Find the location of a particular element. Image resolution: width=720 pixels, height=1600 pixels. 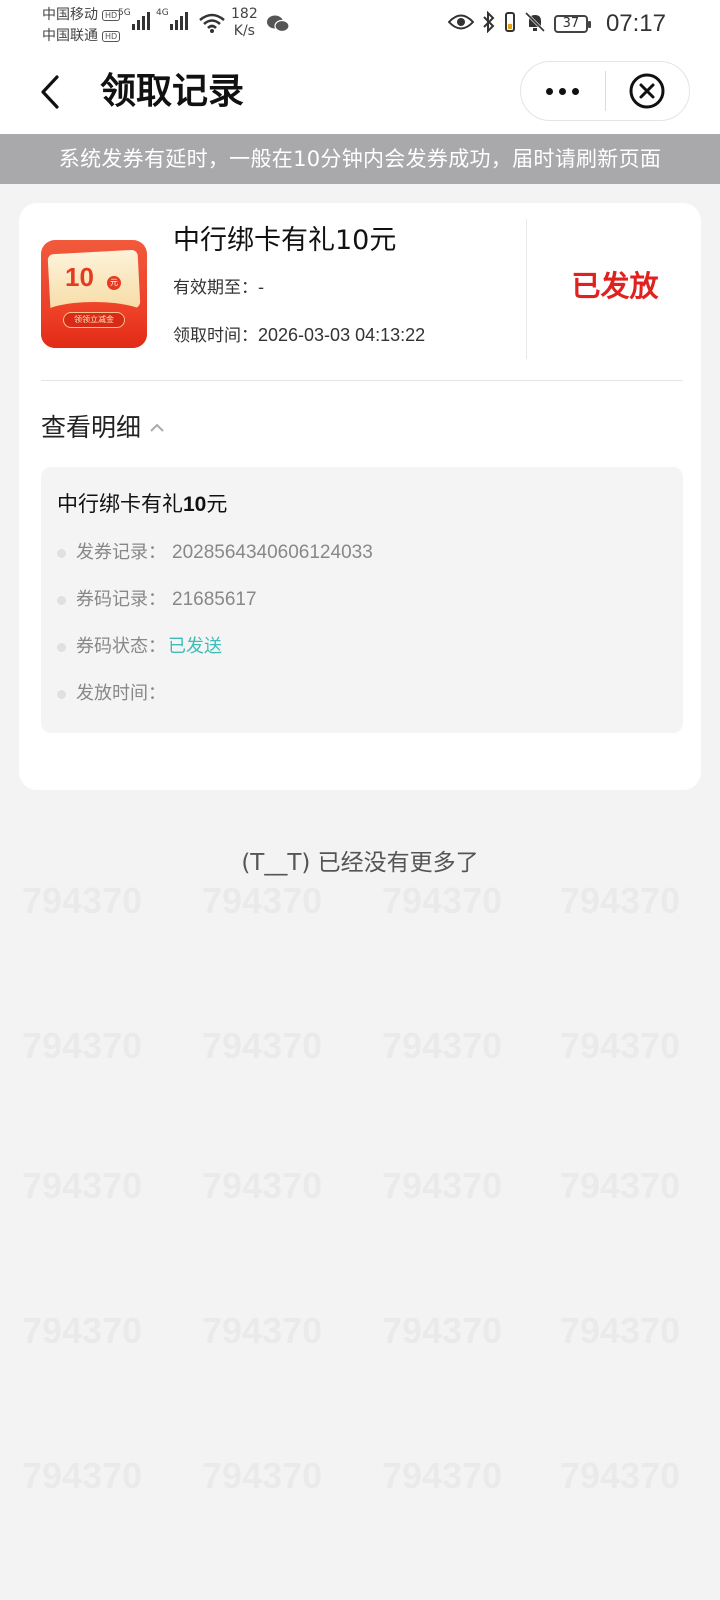

signal-5g-icon: 5G is located at coordinates (134, 19).